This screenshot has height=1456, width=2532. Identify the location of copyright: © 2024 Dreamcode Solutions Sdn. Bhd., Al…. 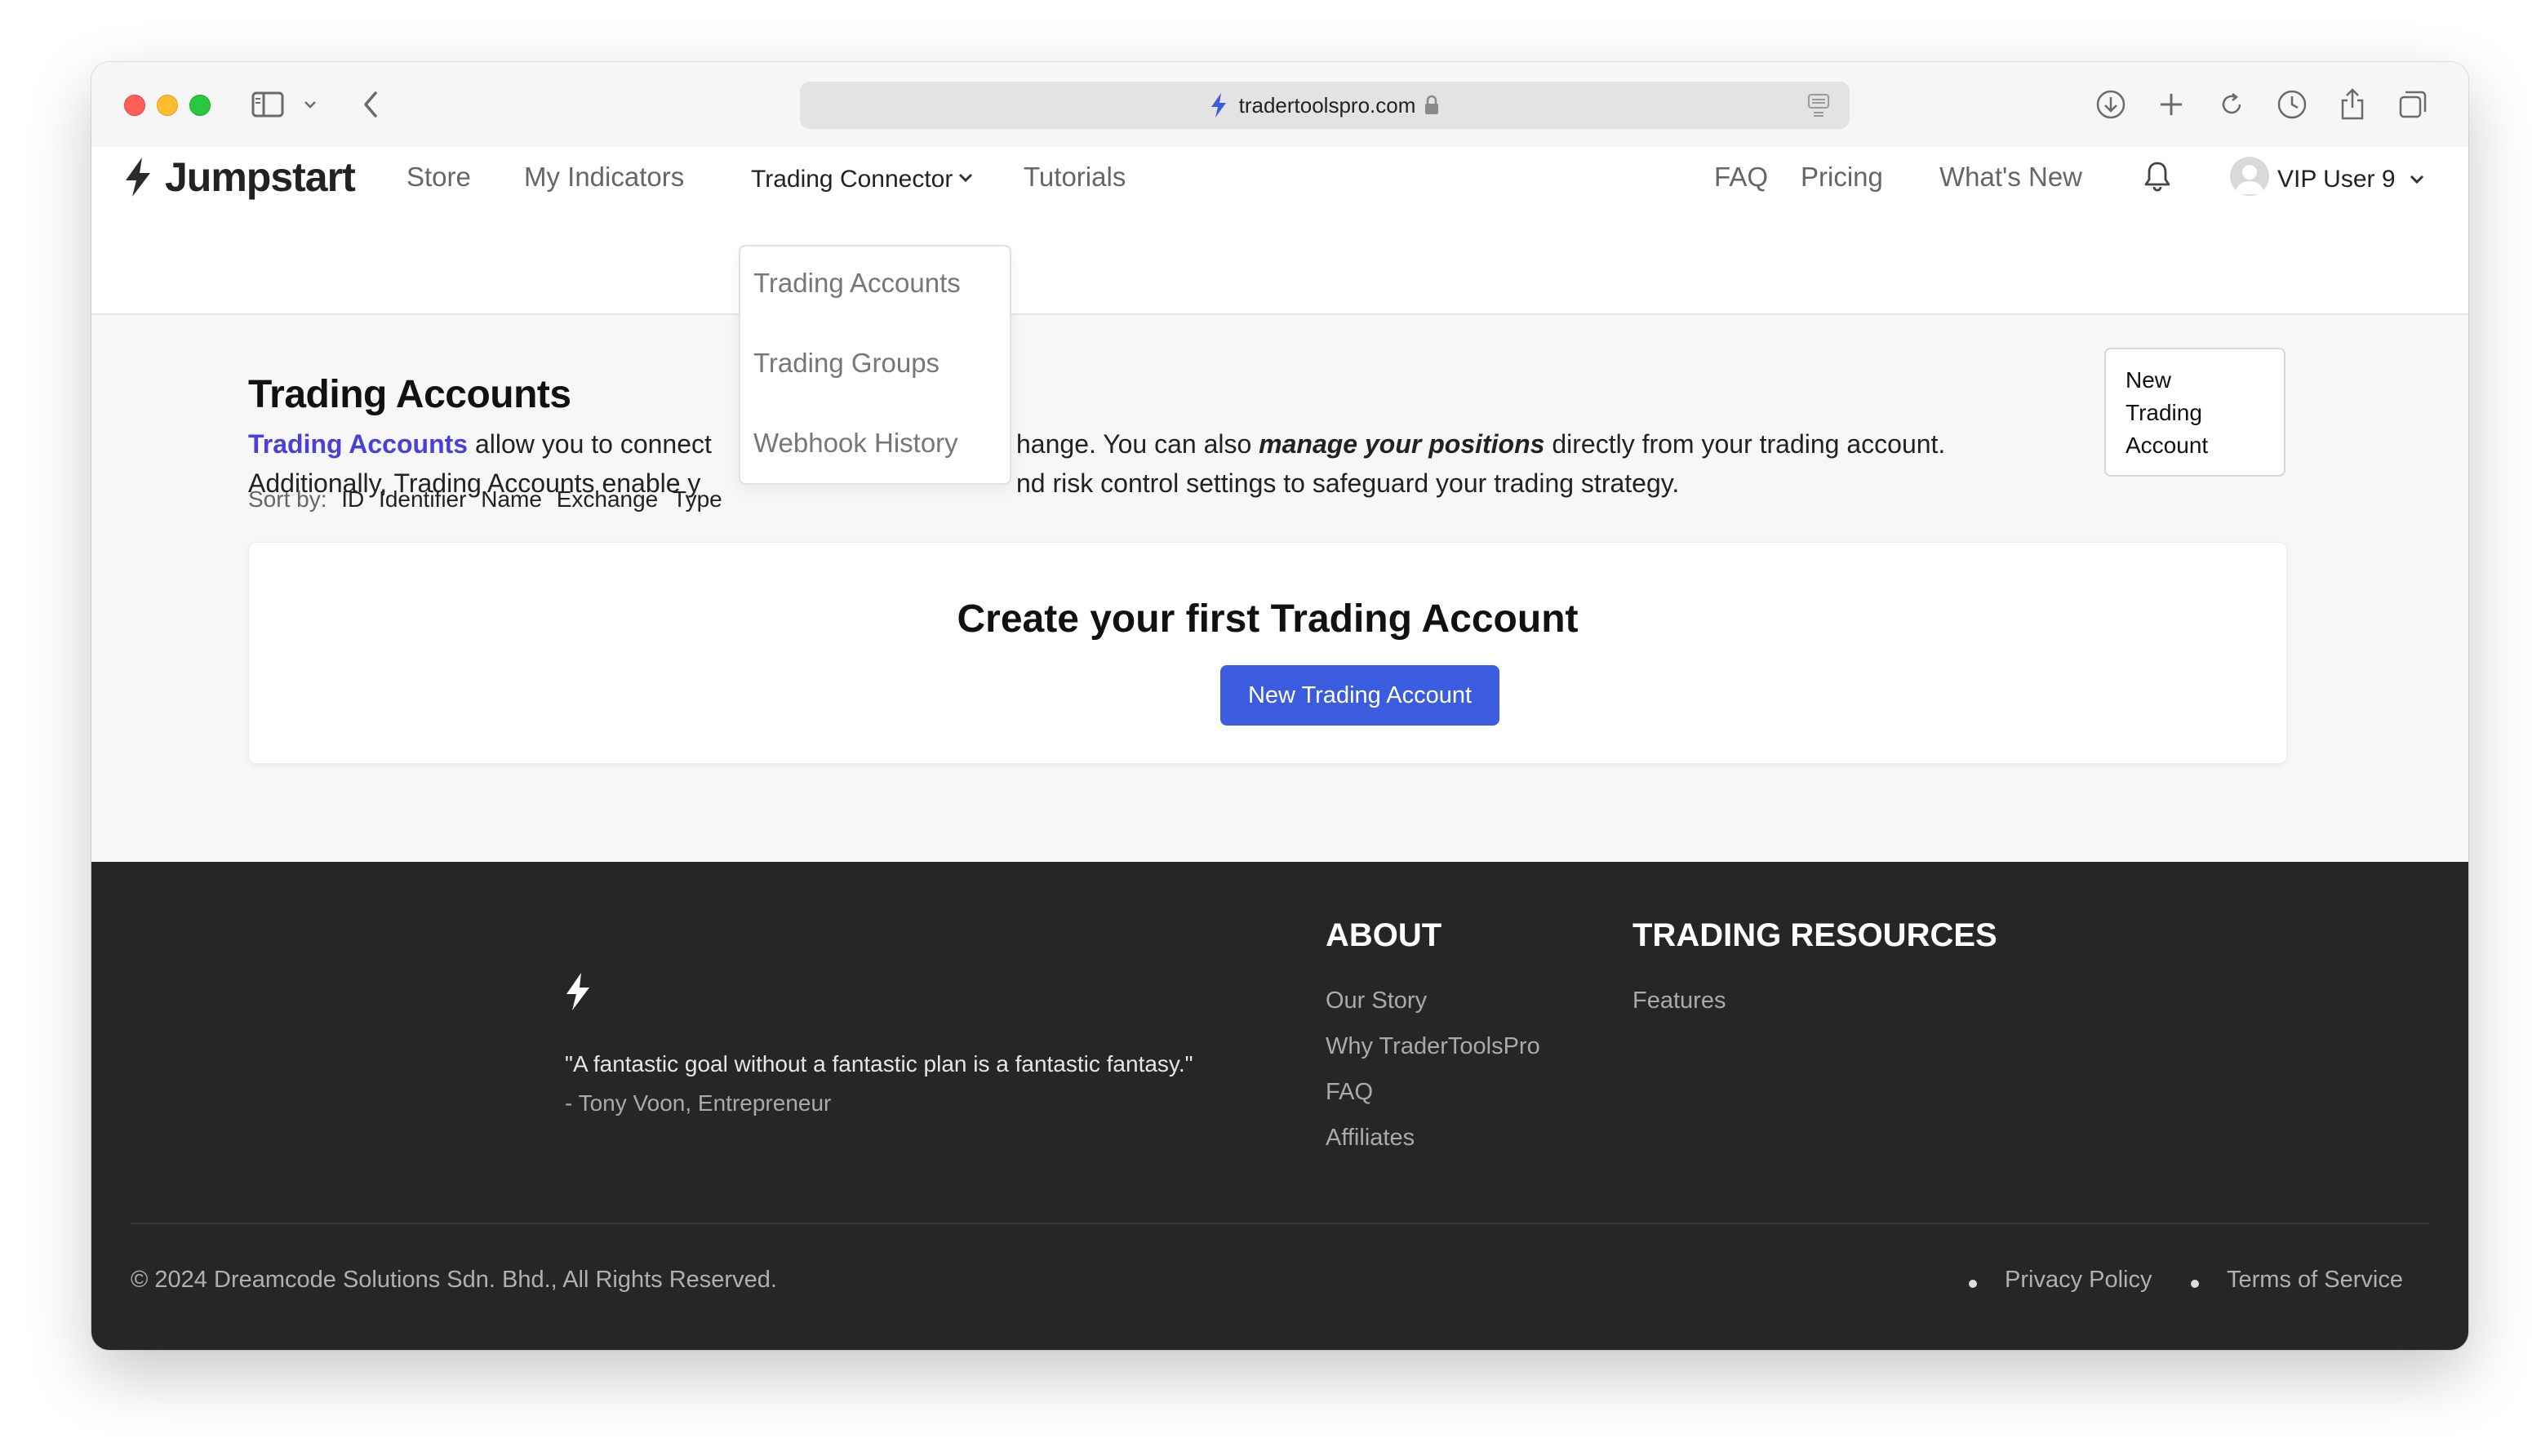
(454, 1280).